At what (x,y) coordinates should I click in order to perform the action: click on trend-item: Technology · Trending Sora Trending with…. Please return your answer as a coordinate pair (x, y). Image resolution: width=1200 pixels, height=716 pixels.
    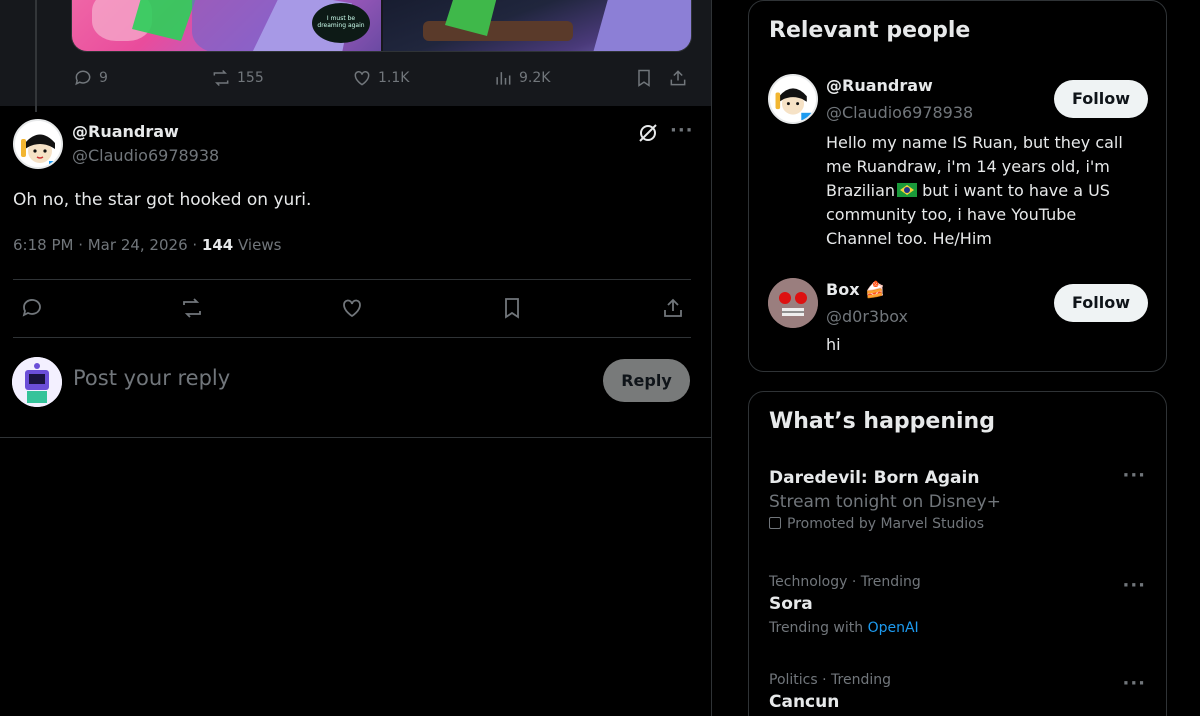
    Looking at the image, I should click on (959, 605).